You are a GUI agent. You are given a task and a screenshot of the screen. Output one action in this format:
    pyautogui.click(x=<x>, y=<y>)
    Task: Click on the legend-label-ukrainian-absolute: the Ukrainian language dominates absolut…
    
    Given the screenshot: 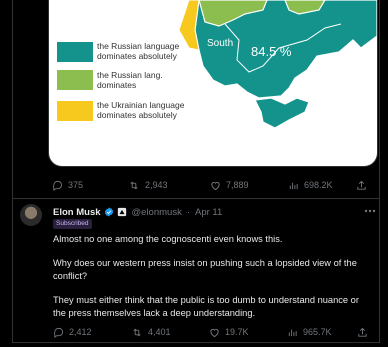 What is the action you would take?
    pyautogui.click(x=141, y=110)
    